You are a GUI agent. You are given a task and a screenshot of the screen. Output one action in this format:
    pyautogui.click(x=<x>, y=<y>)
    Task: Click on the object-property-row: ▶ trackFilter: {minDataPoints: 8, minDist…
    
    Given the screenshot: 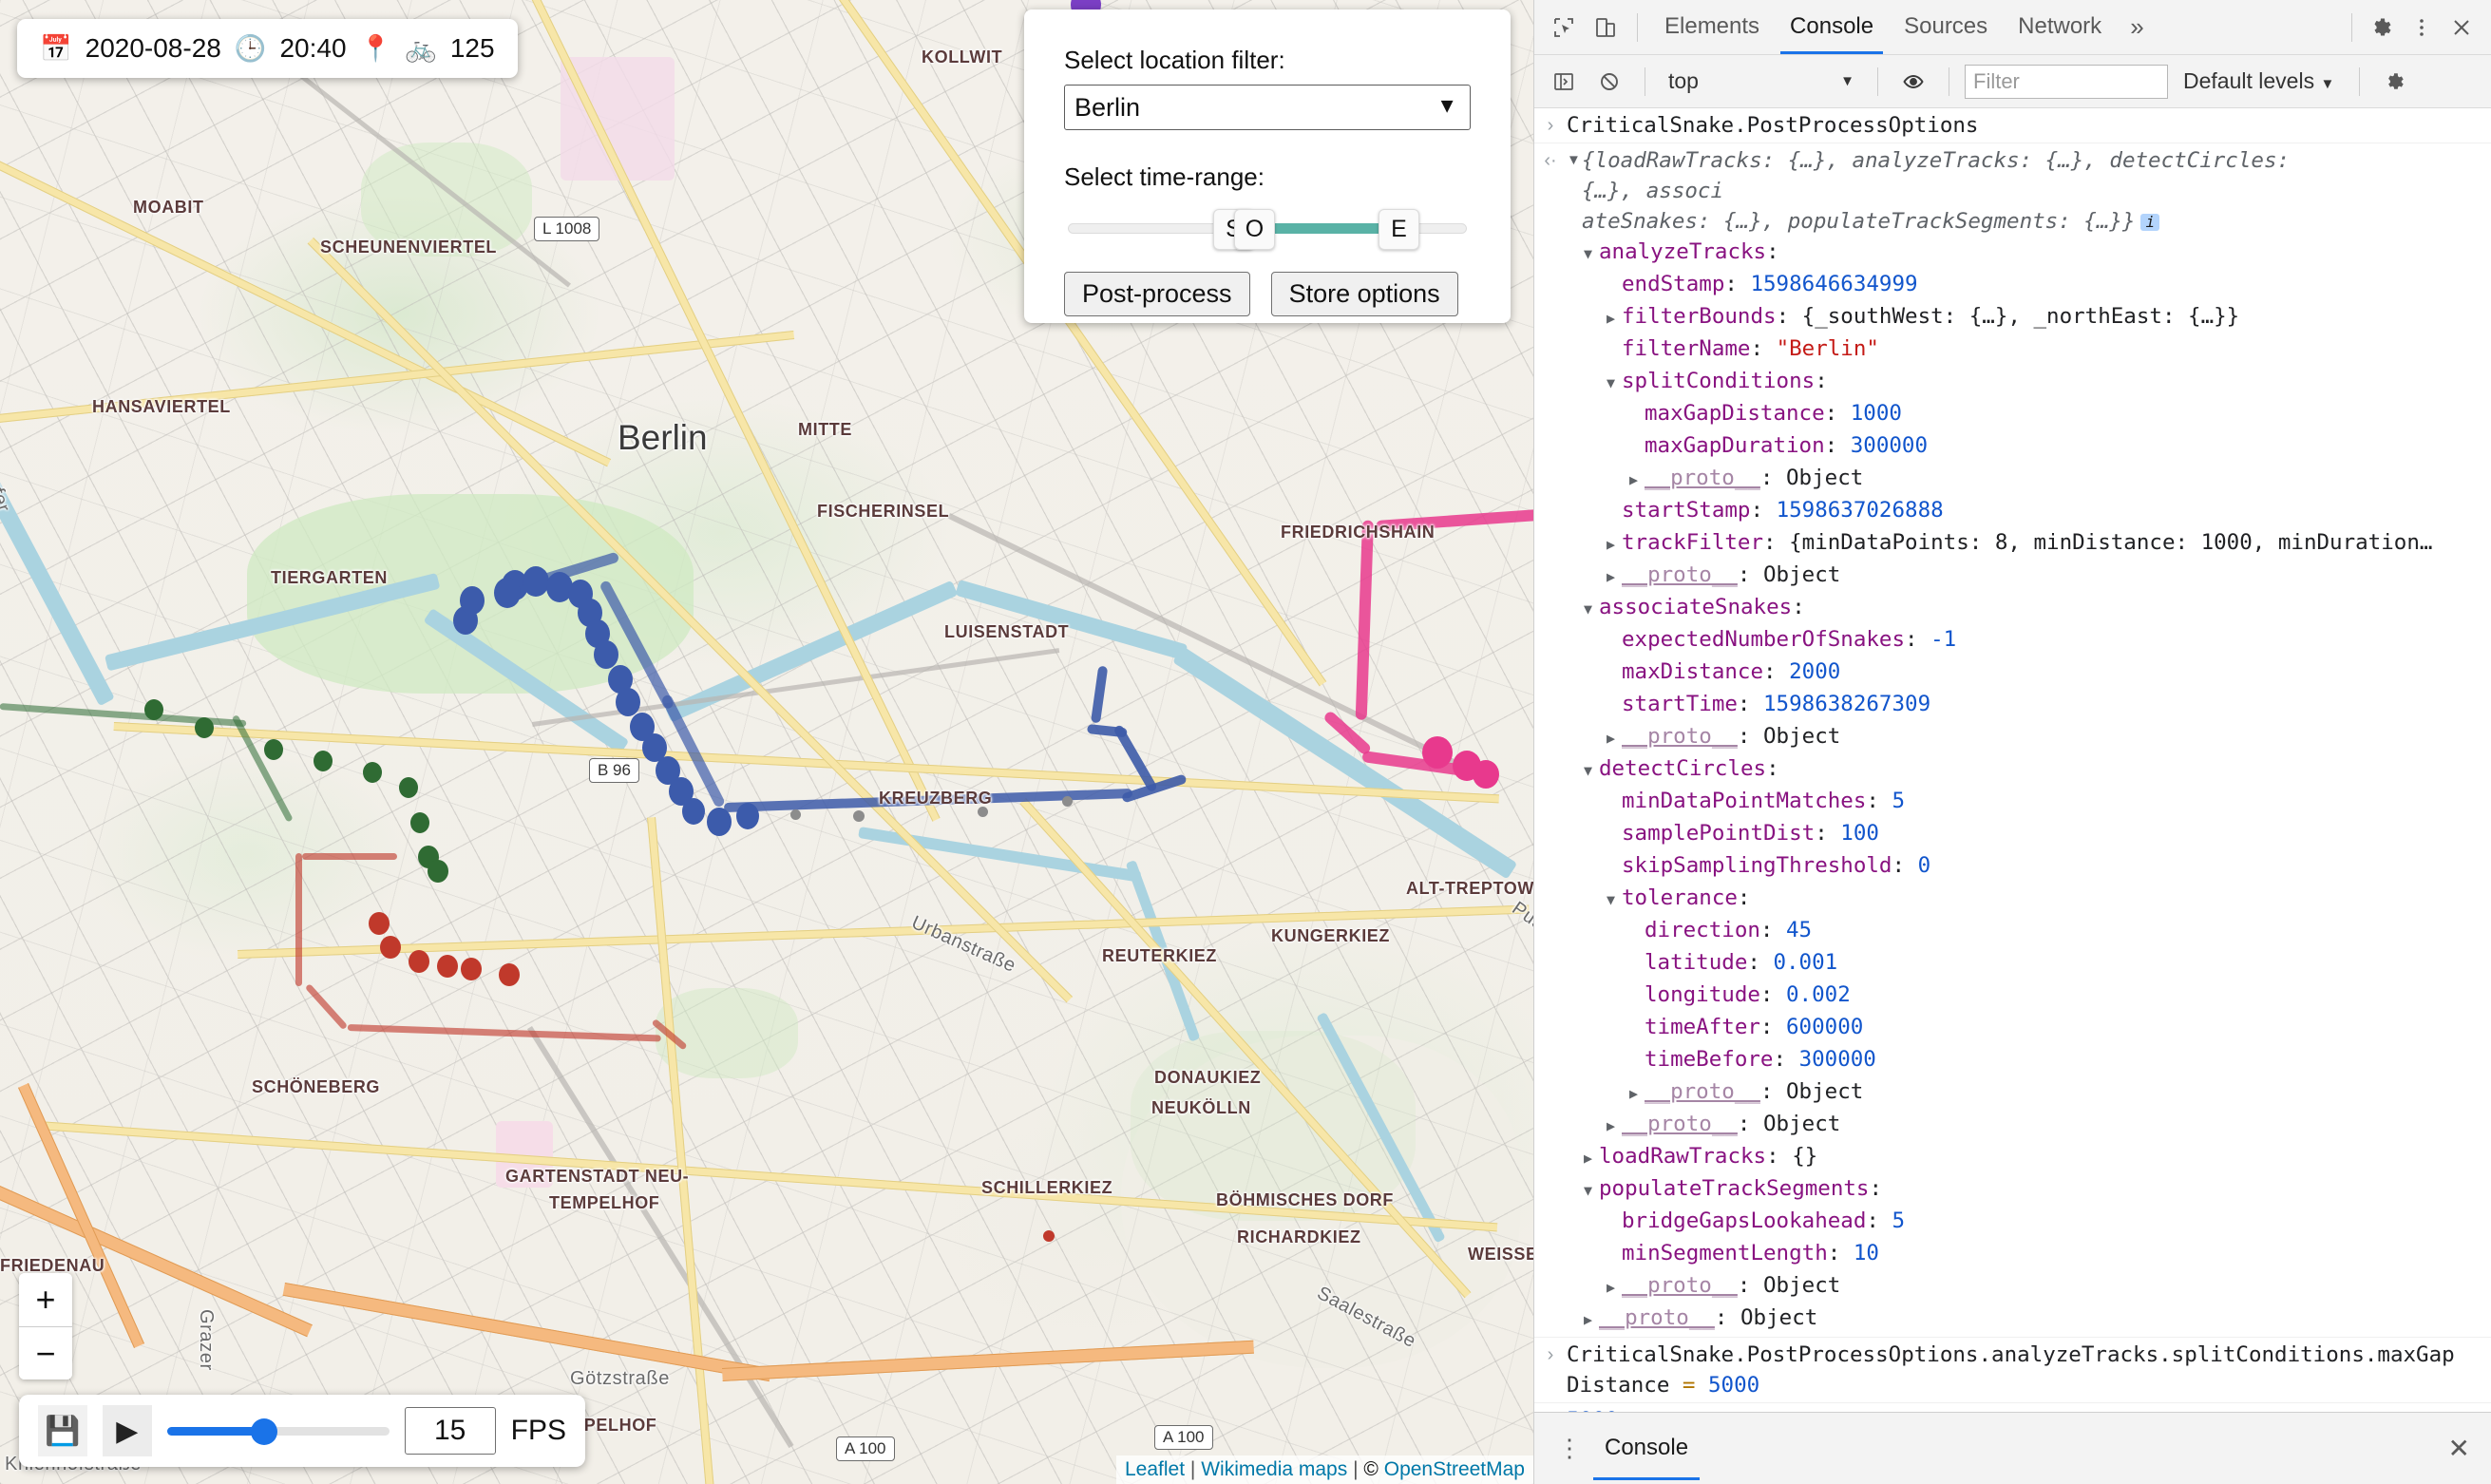 What is the action you would take?
    pyautogui.click(x=2013, y=543)
    